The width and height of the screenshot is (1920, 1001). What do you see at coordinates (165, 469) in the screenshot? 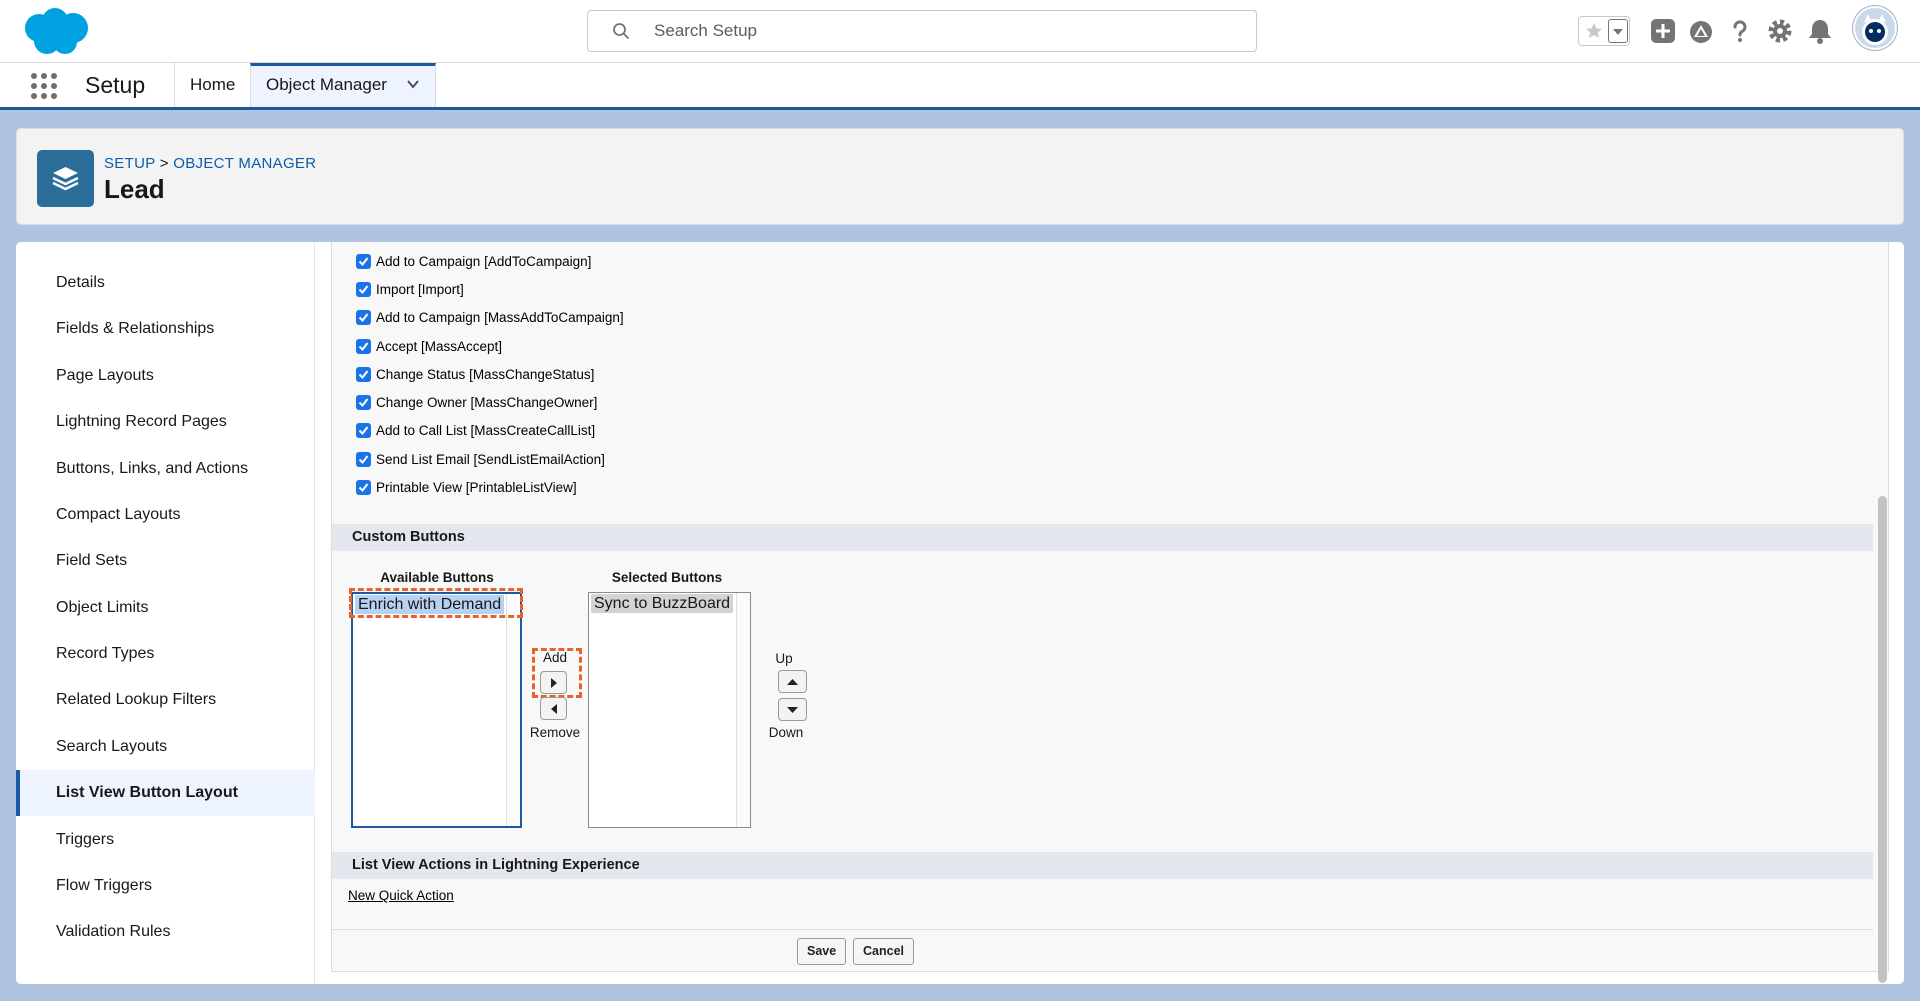
I see `sidebar-item-buttons-links-actions: Buttons, Links, and Actions` at bounding box center [165, 469].